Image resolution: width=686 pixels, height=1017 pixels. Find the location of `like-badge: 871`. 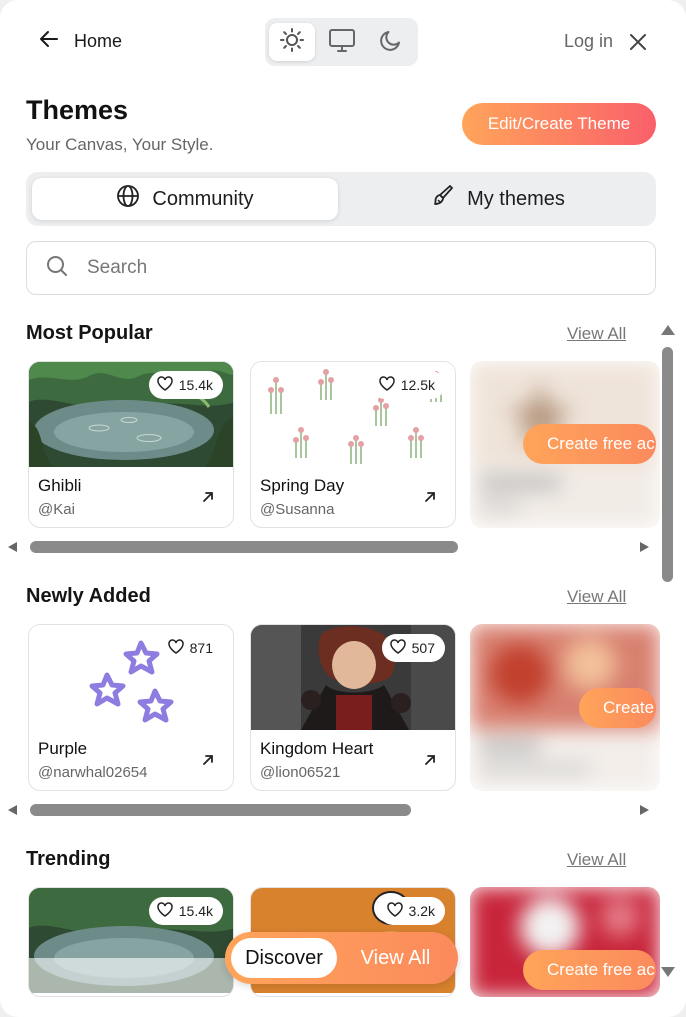

like-badge: 871 is located at coordinates (191, 648).